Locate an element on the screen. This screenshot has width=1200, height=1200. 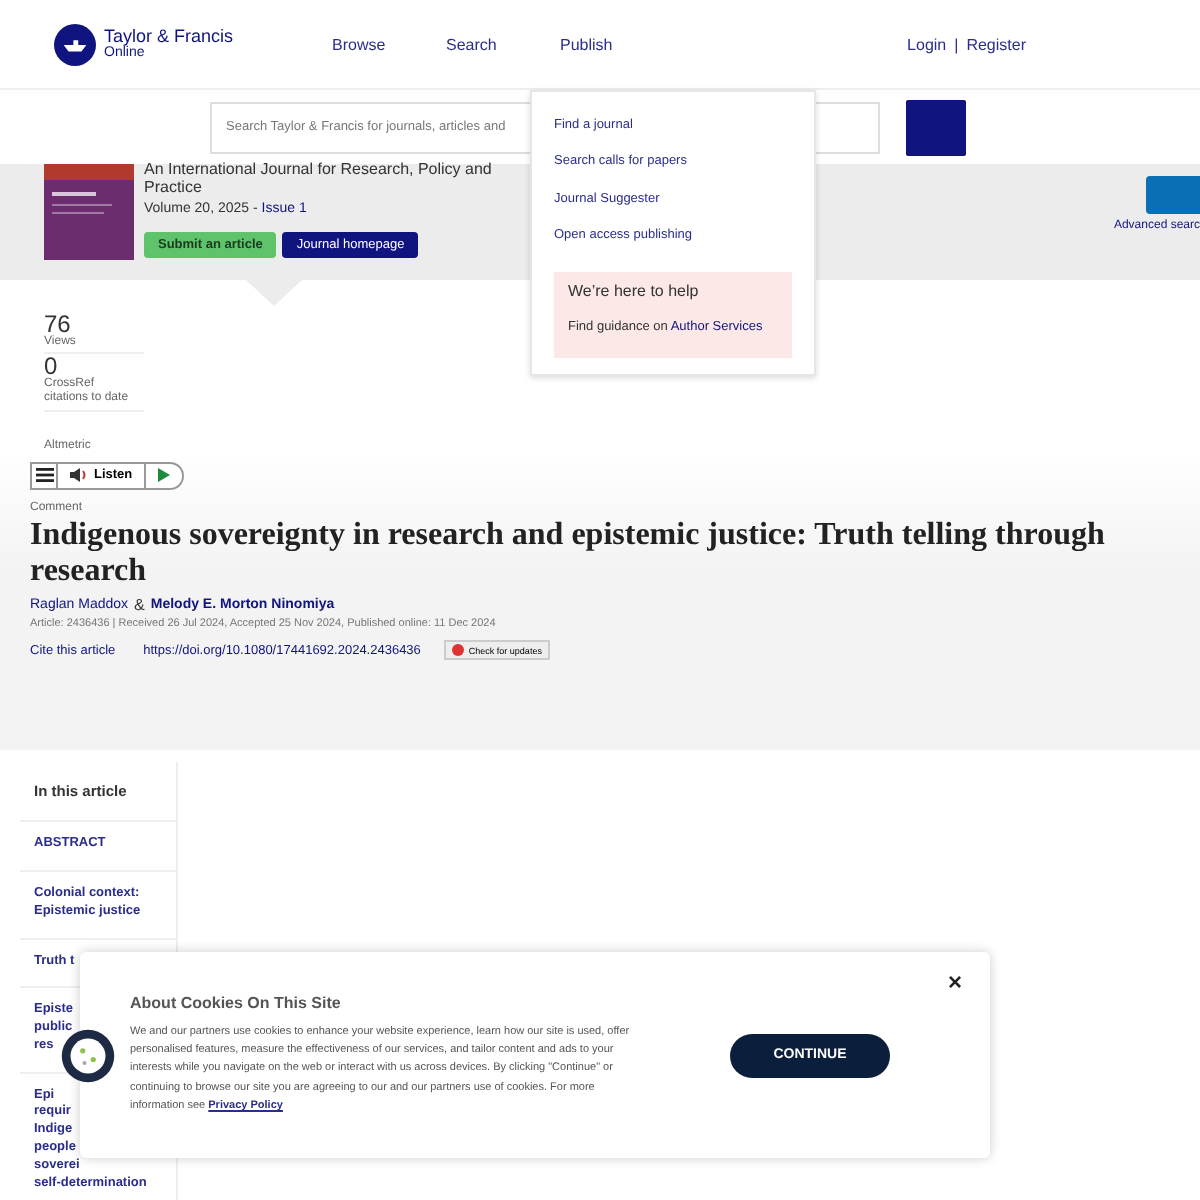
register-link: Register is located at coordinates (996, 44).